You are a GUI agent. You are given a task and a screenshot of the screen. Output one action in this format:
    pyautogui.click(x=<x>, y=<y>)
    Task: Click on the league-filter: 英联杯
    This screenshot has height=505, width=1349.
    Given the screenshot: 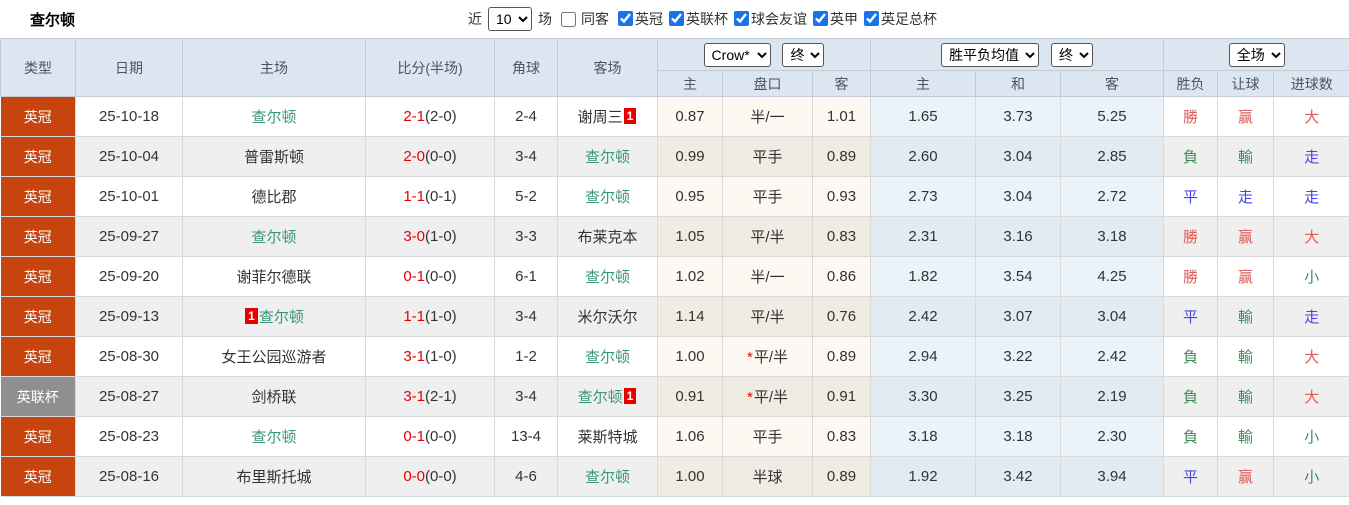 What is the action you would take?
    pyautogui.click(x=695, y=19)
    